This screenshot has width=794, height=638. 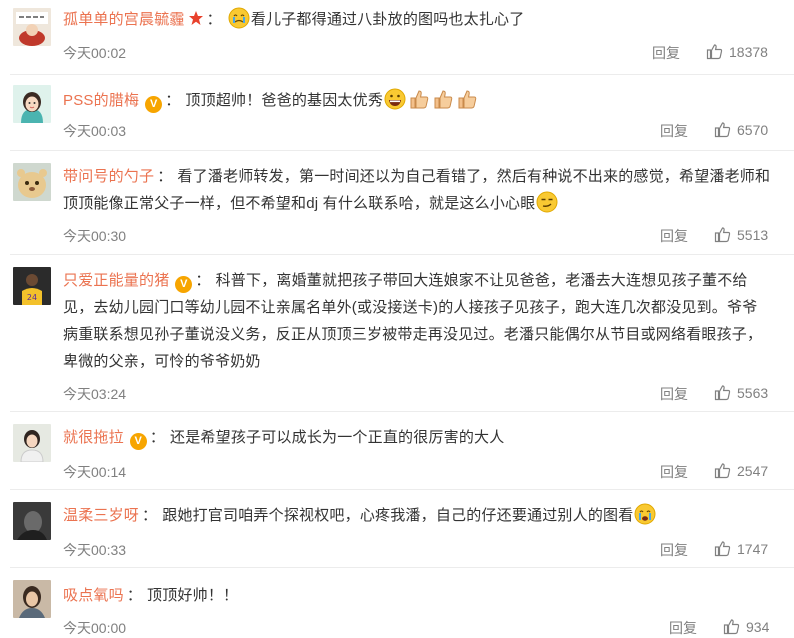 What do you see at coordinates (337, 437) in the screenshot?
I see `comment-text: 还是希望孩子可以成长为一个正直的很厉害的大人` at bounding box center [337, 437].